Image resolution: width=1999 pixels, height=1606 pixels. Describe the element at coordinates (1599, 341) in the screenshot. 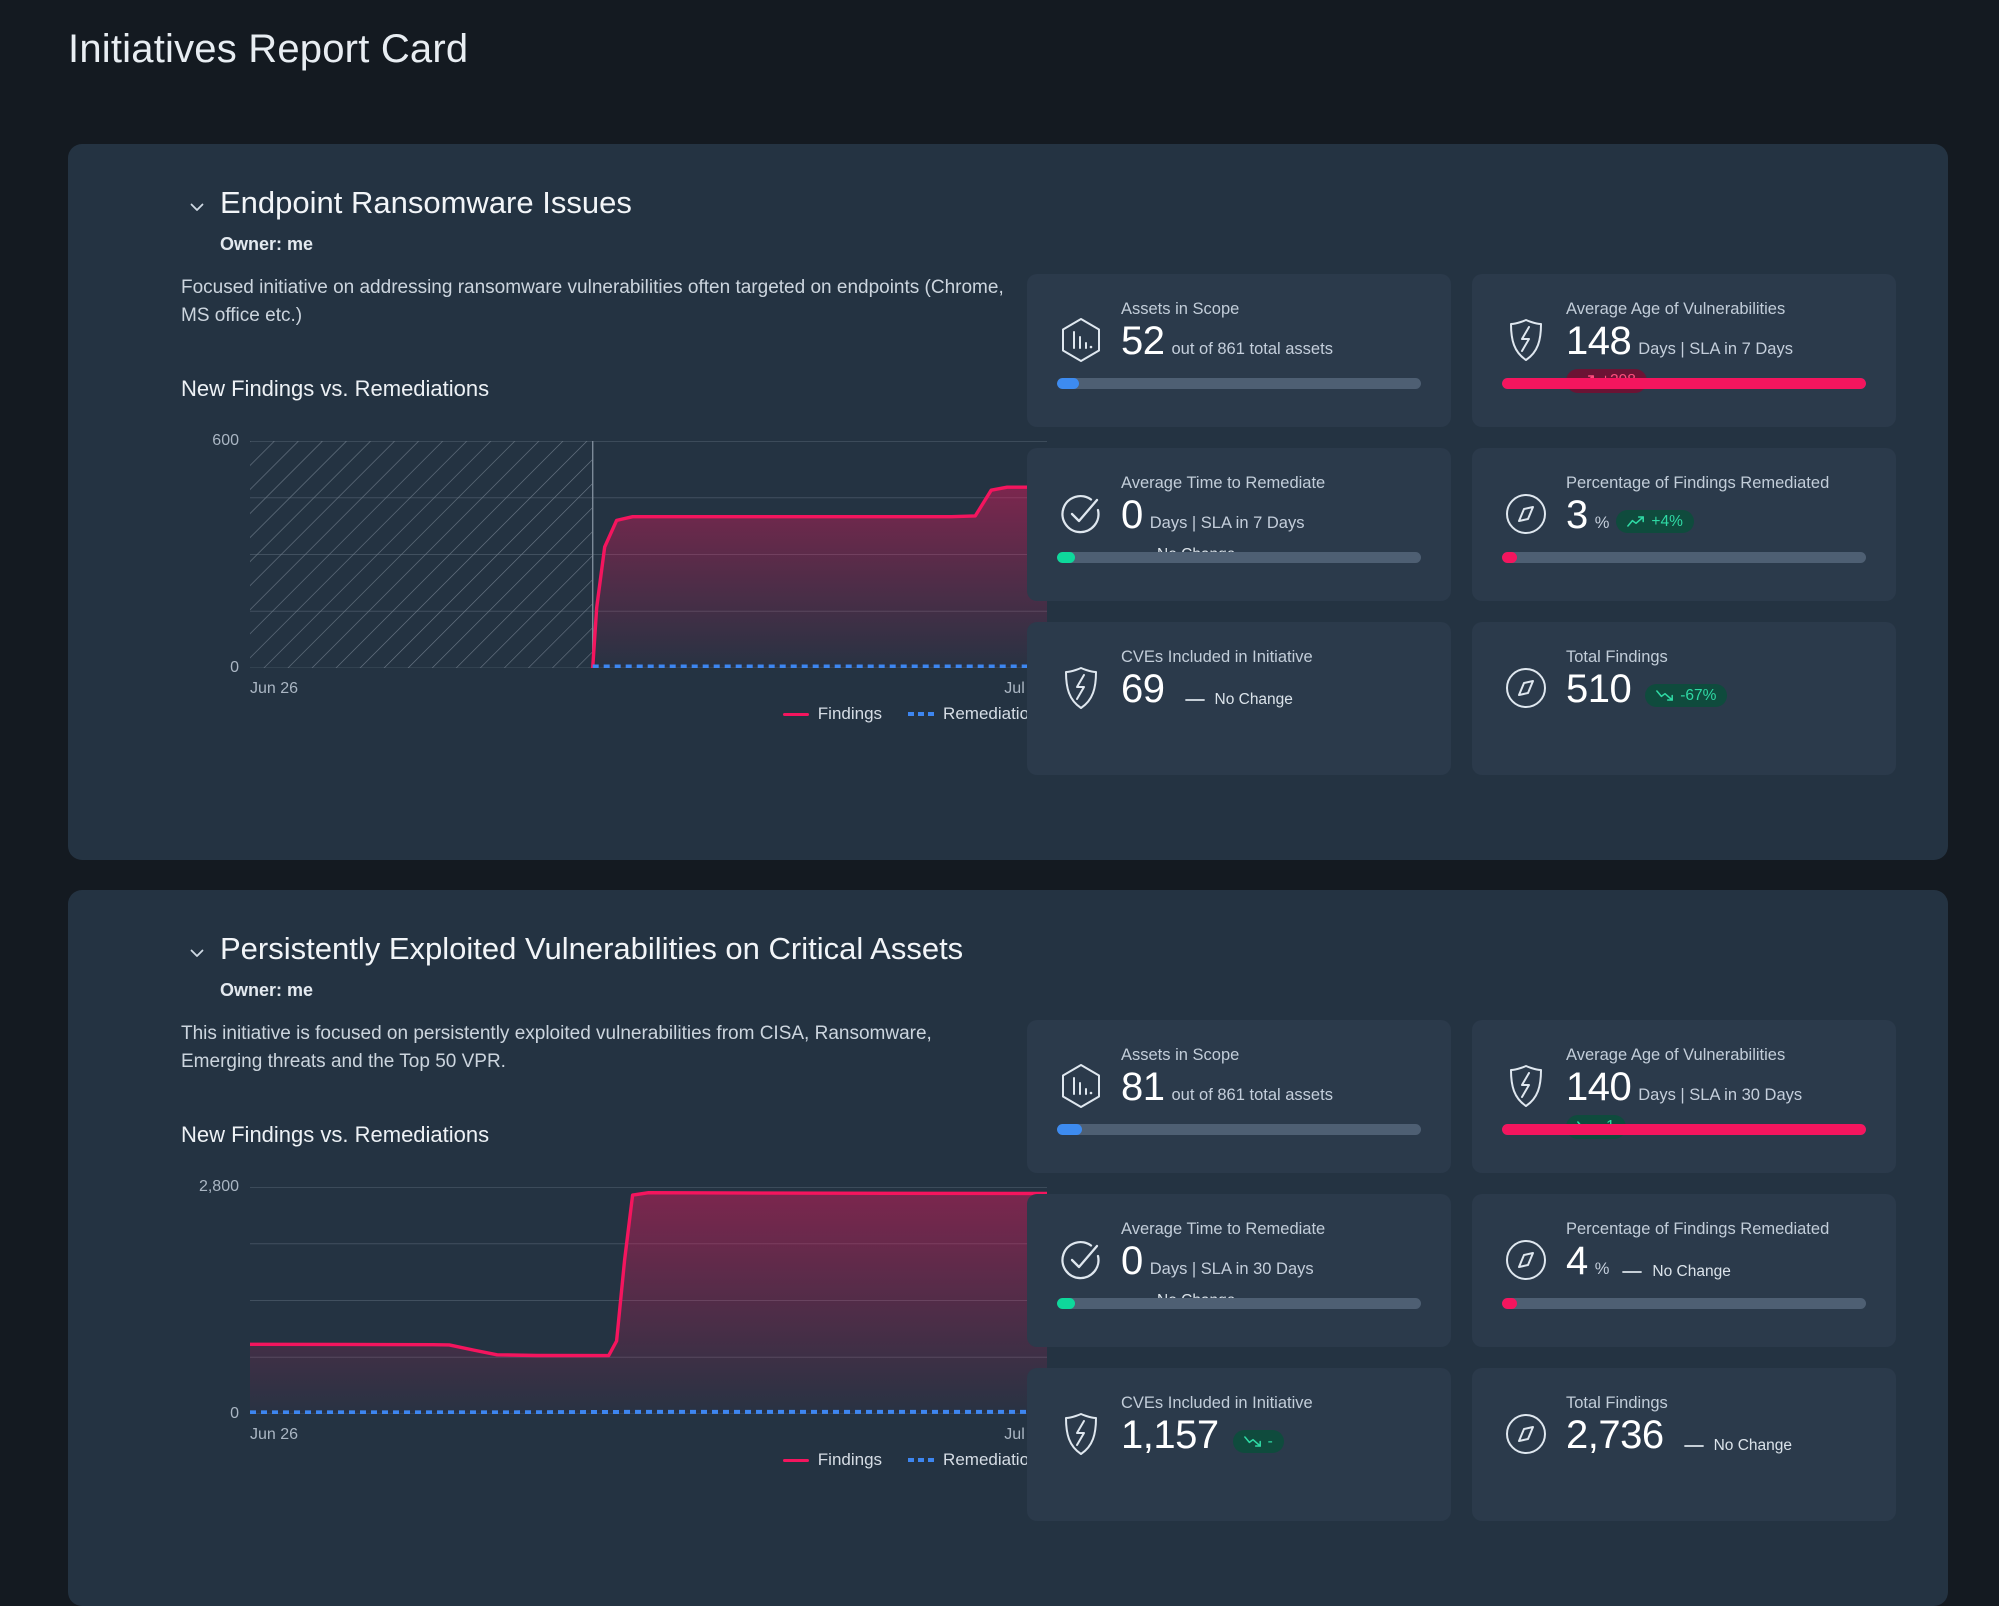

I see `metric-value: 148` at that location.